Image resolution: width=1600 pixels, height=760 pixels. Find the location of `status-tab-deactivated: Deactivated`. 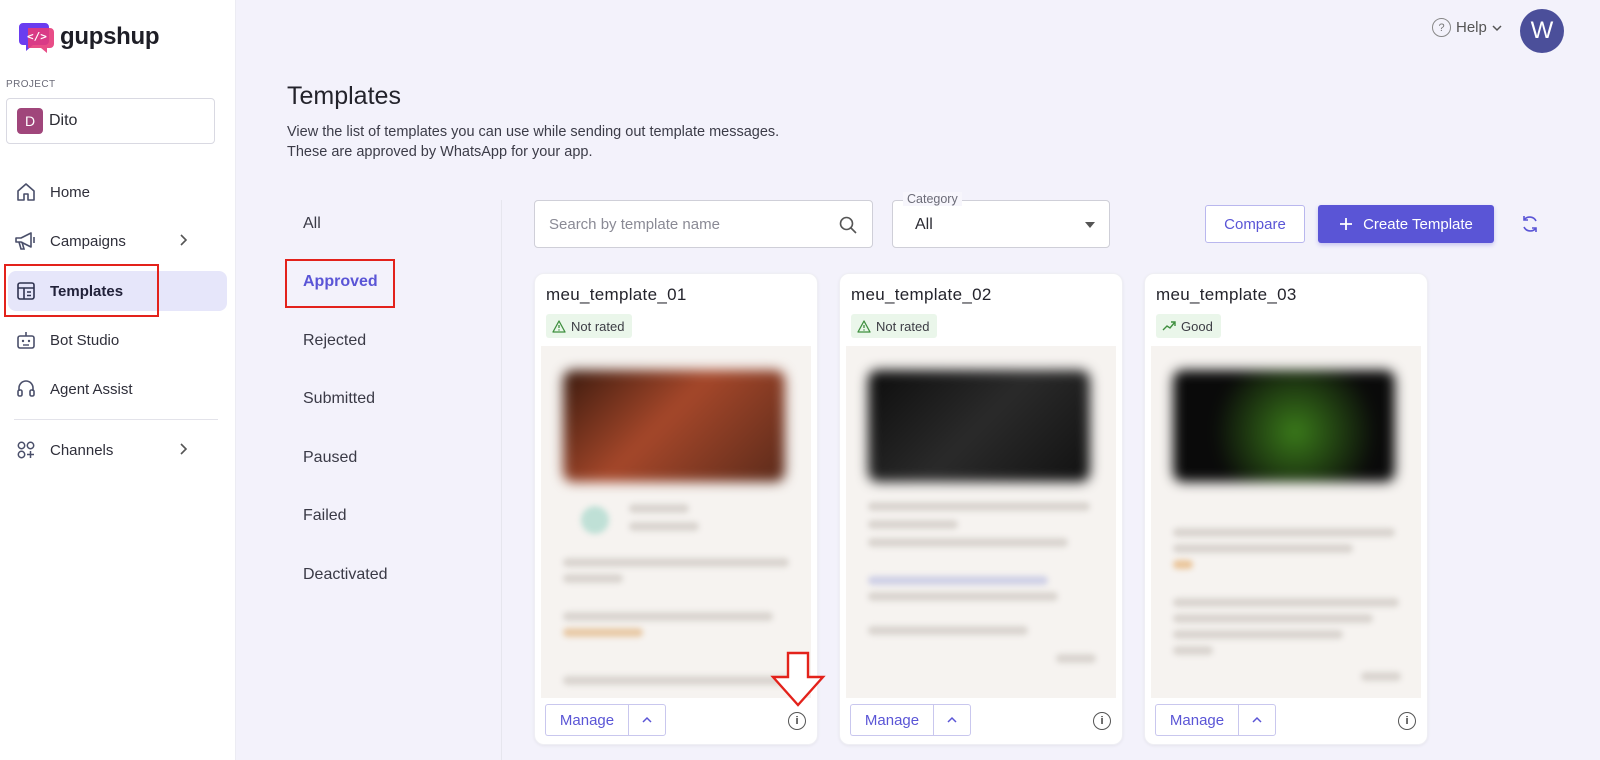

status-tab-deactivated: Deactivated is located at coordinates (345, 575).